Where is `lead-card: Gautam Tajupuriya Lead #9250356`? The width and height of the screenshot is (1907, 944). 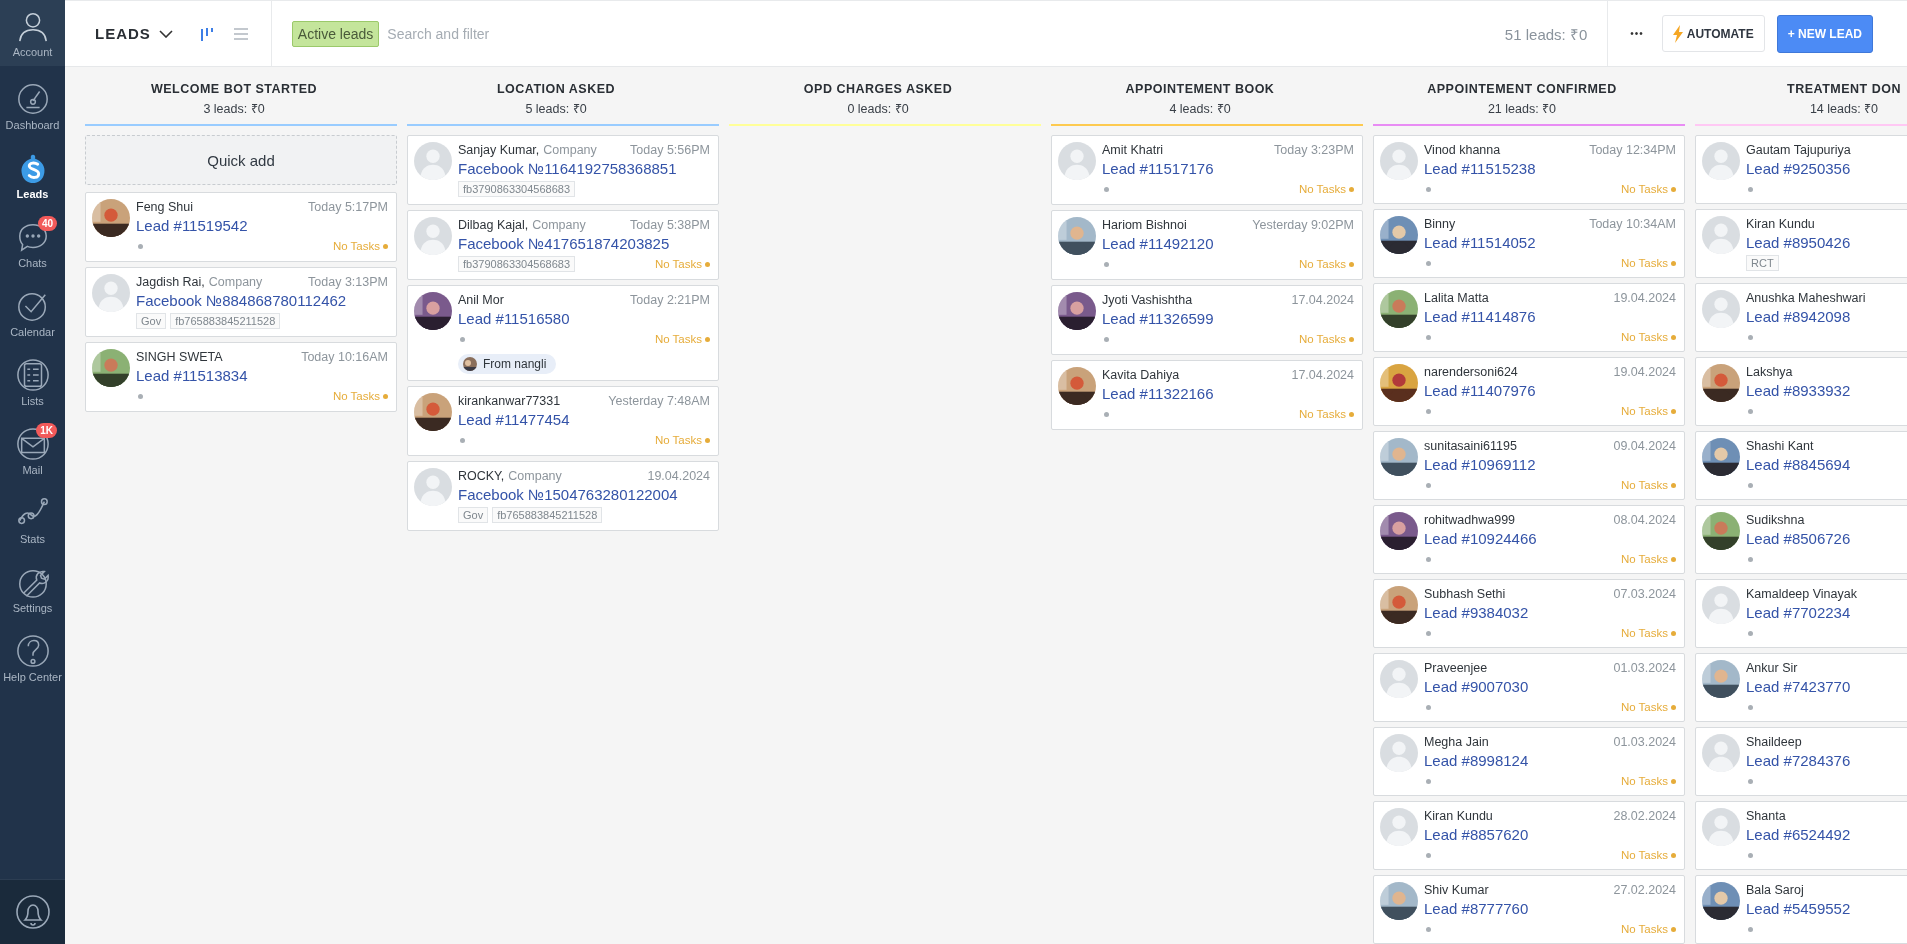 lead-card: Gautam Tajupuriya Lead #9250356 is located at coordinates (1801, 169).